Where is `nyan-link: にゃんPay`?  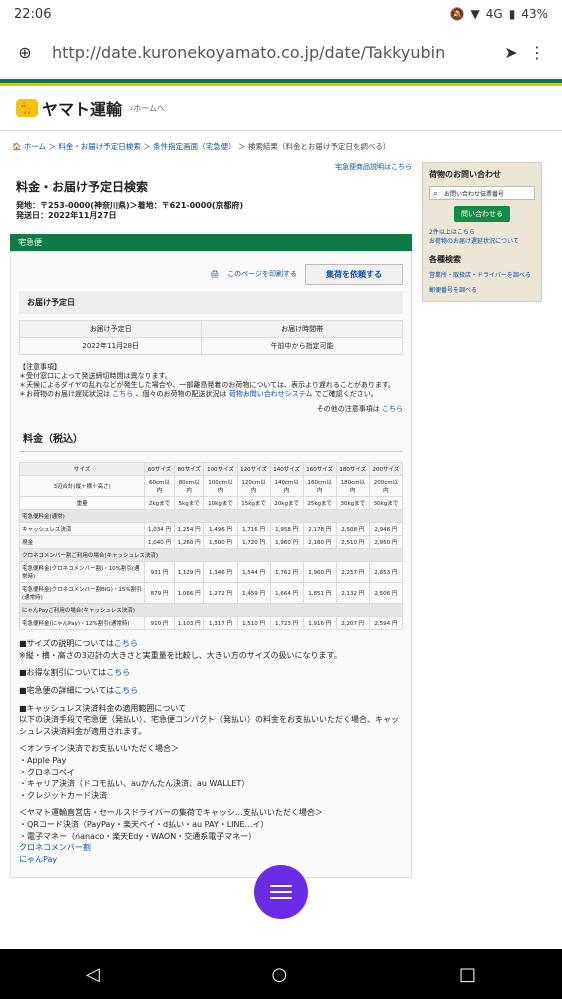
nyan-link: にゃんPay is located at coordinates (38, 859).